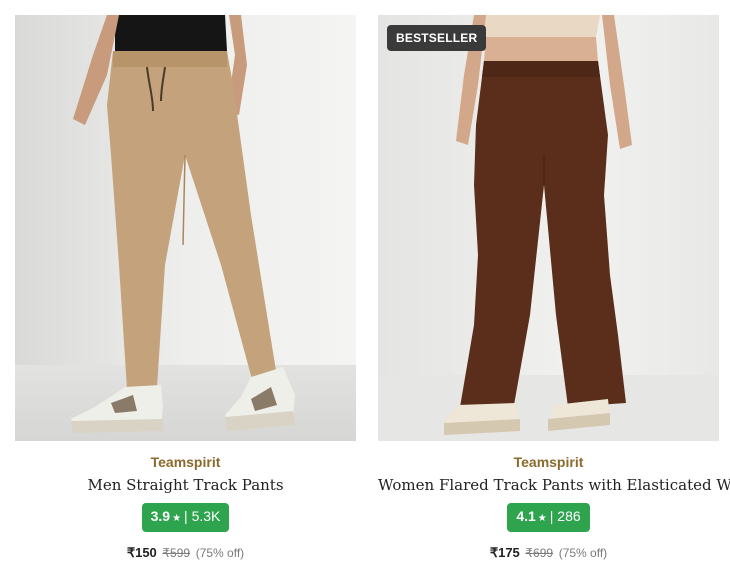  What do you see at coordinates (176, 553) in the screenshot?
I see `original-price: ₹599` at bounding box center [176, 553].